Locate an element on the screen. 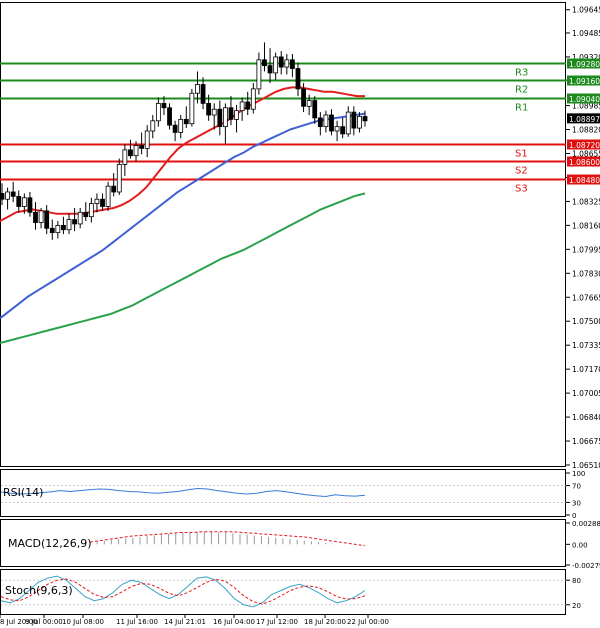 This screenshot has height=628, width=600. indicator-tick-label: 0 is located at coordinates (574, 516).